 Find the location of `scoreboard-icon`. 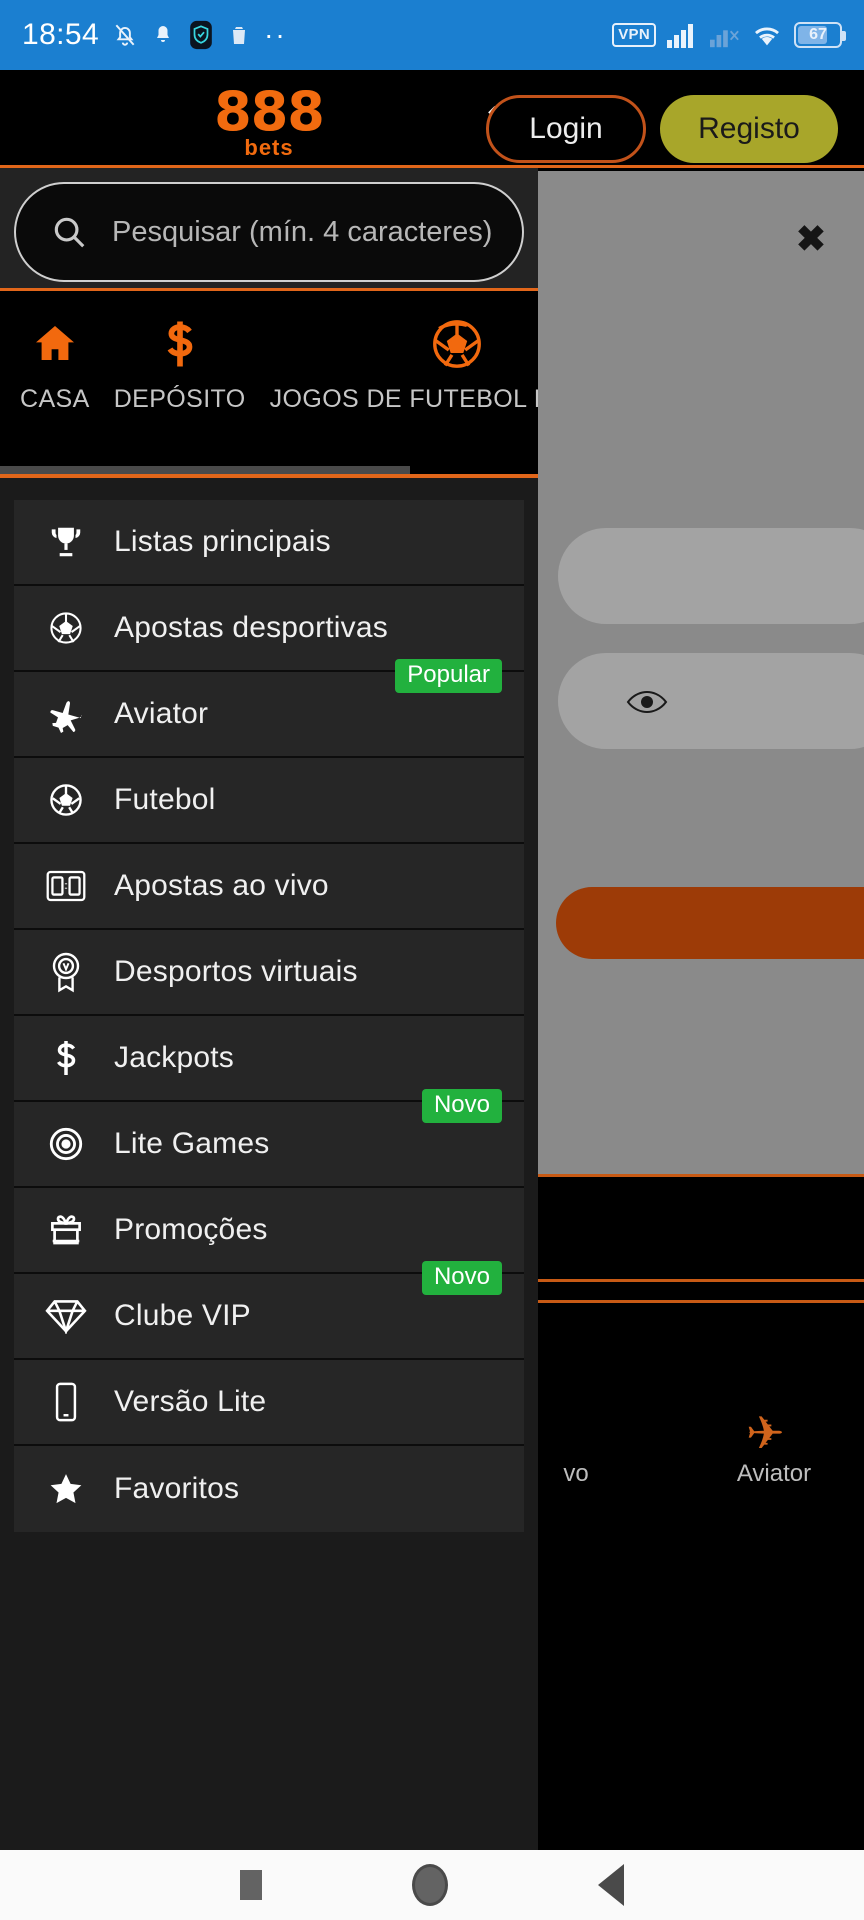

scoreboard-icon is located at coordinates (66, 886).